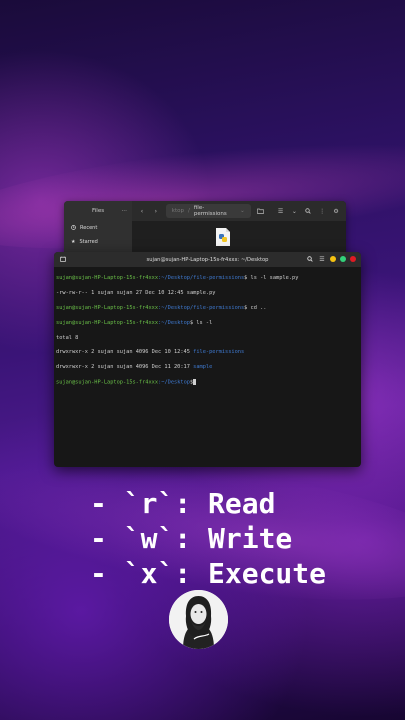  I want to click on sidebar-item-starred: ★ Starred, so click(98, 242).